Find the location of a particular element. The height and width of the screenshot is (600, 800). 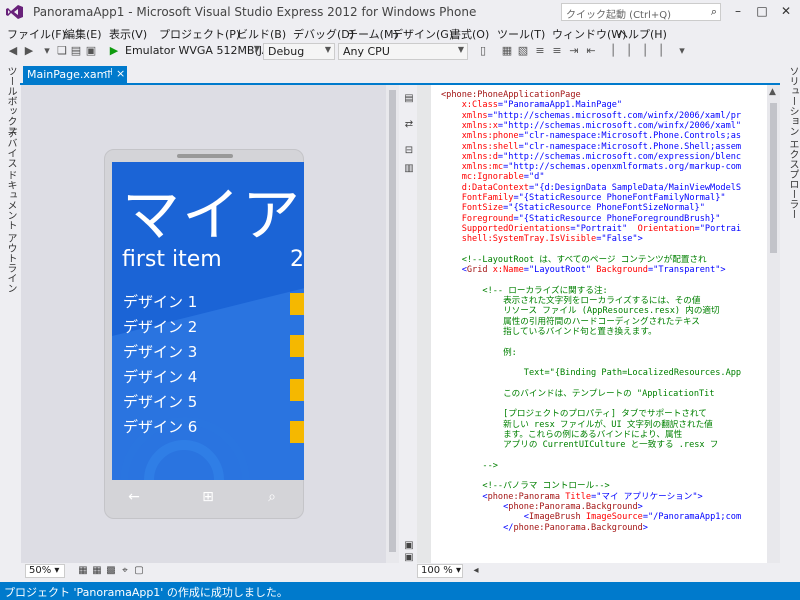

new-project-icon: ❑ is located at coordinates (62, 51).